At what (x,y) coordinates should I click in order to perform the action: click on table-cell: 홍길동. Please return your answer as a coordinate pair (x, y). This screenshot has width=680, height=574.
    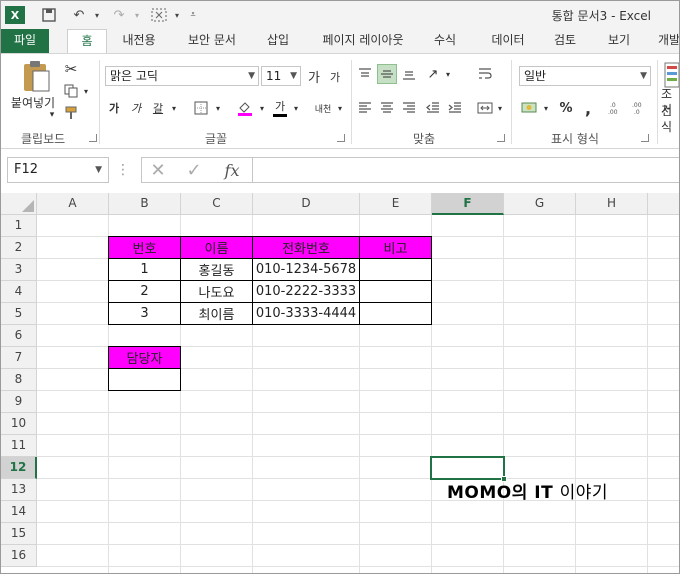
    Looking at the image, I should click on (216, 269).